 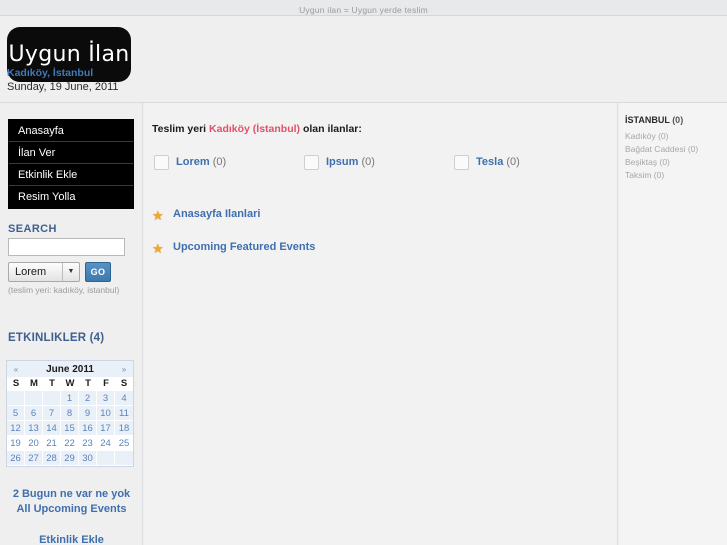 I want to click on calendar-day: 2, so click(x=88, y=398).